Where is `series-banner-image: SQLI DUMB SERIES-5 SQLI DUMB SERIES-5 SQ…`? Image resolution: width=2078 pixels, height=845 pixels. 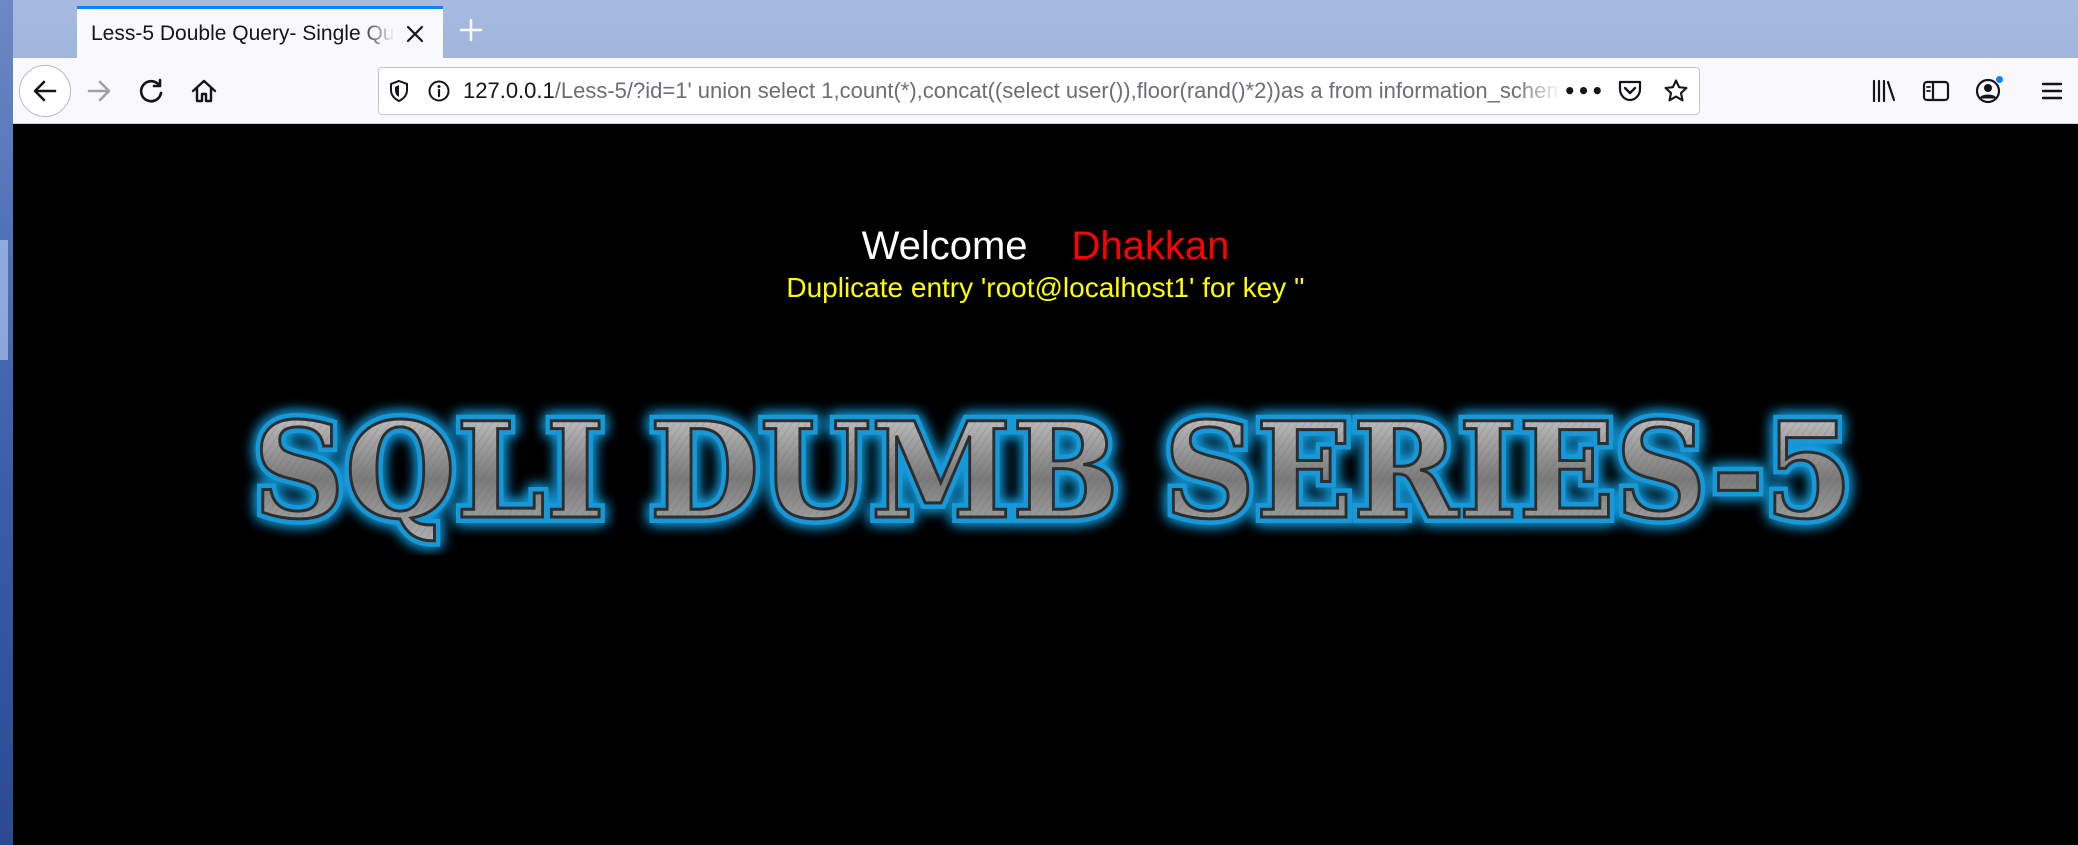 series-banner-image: SQLI DUMB SERIES-5 SQLI DUMB SERIES-5 SQ… is located at coordinates (1053, 475).